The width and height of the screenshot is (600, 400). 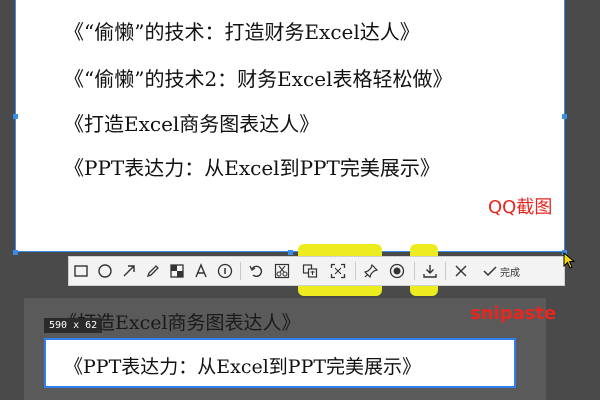 I want to click on translate-icon, so click(x=310, y=271).